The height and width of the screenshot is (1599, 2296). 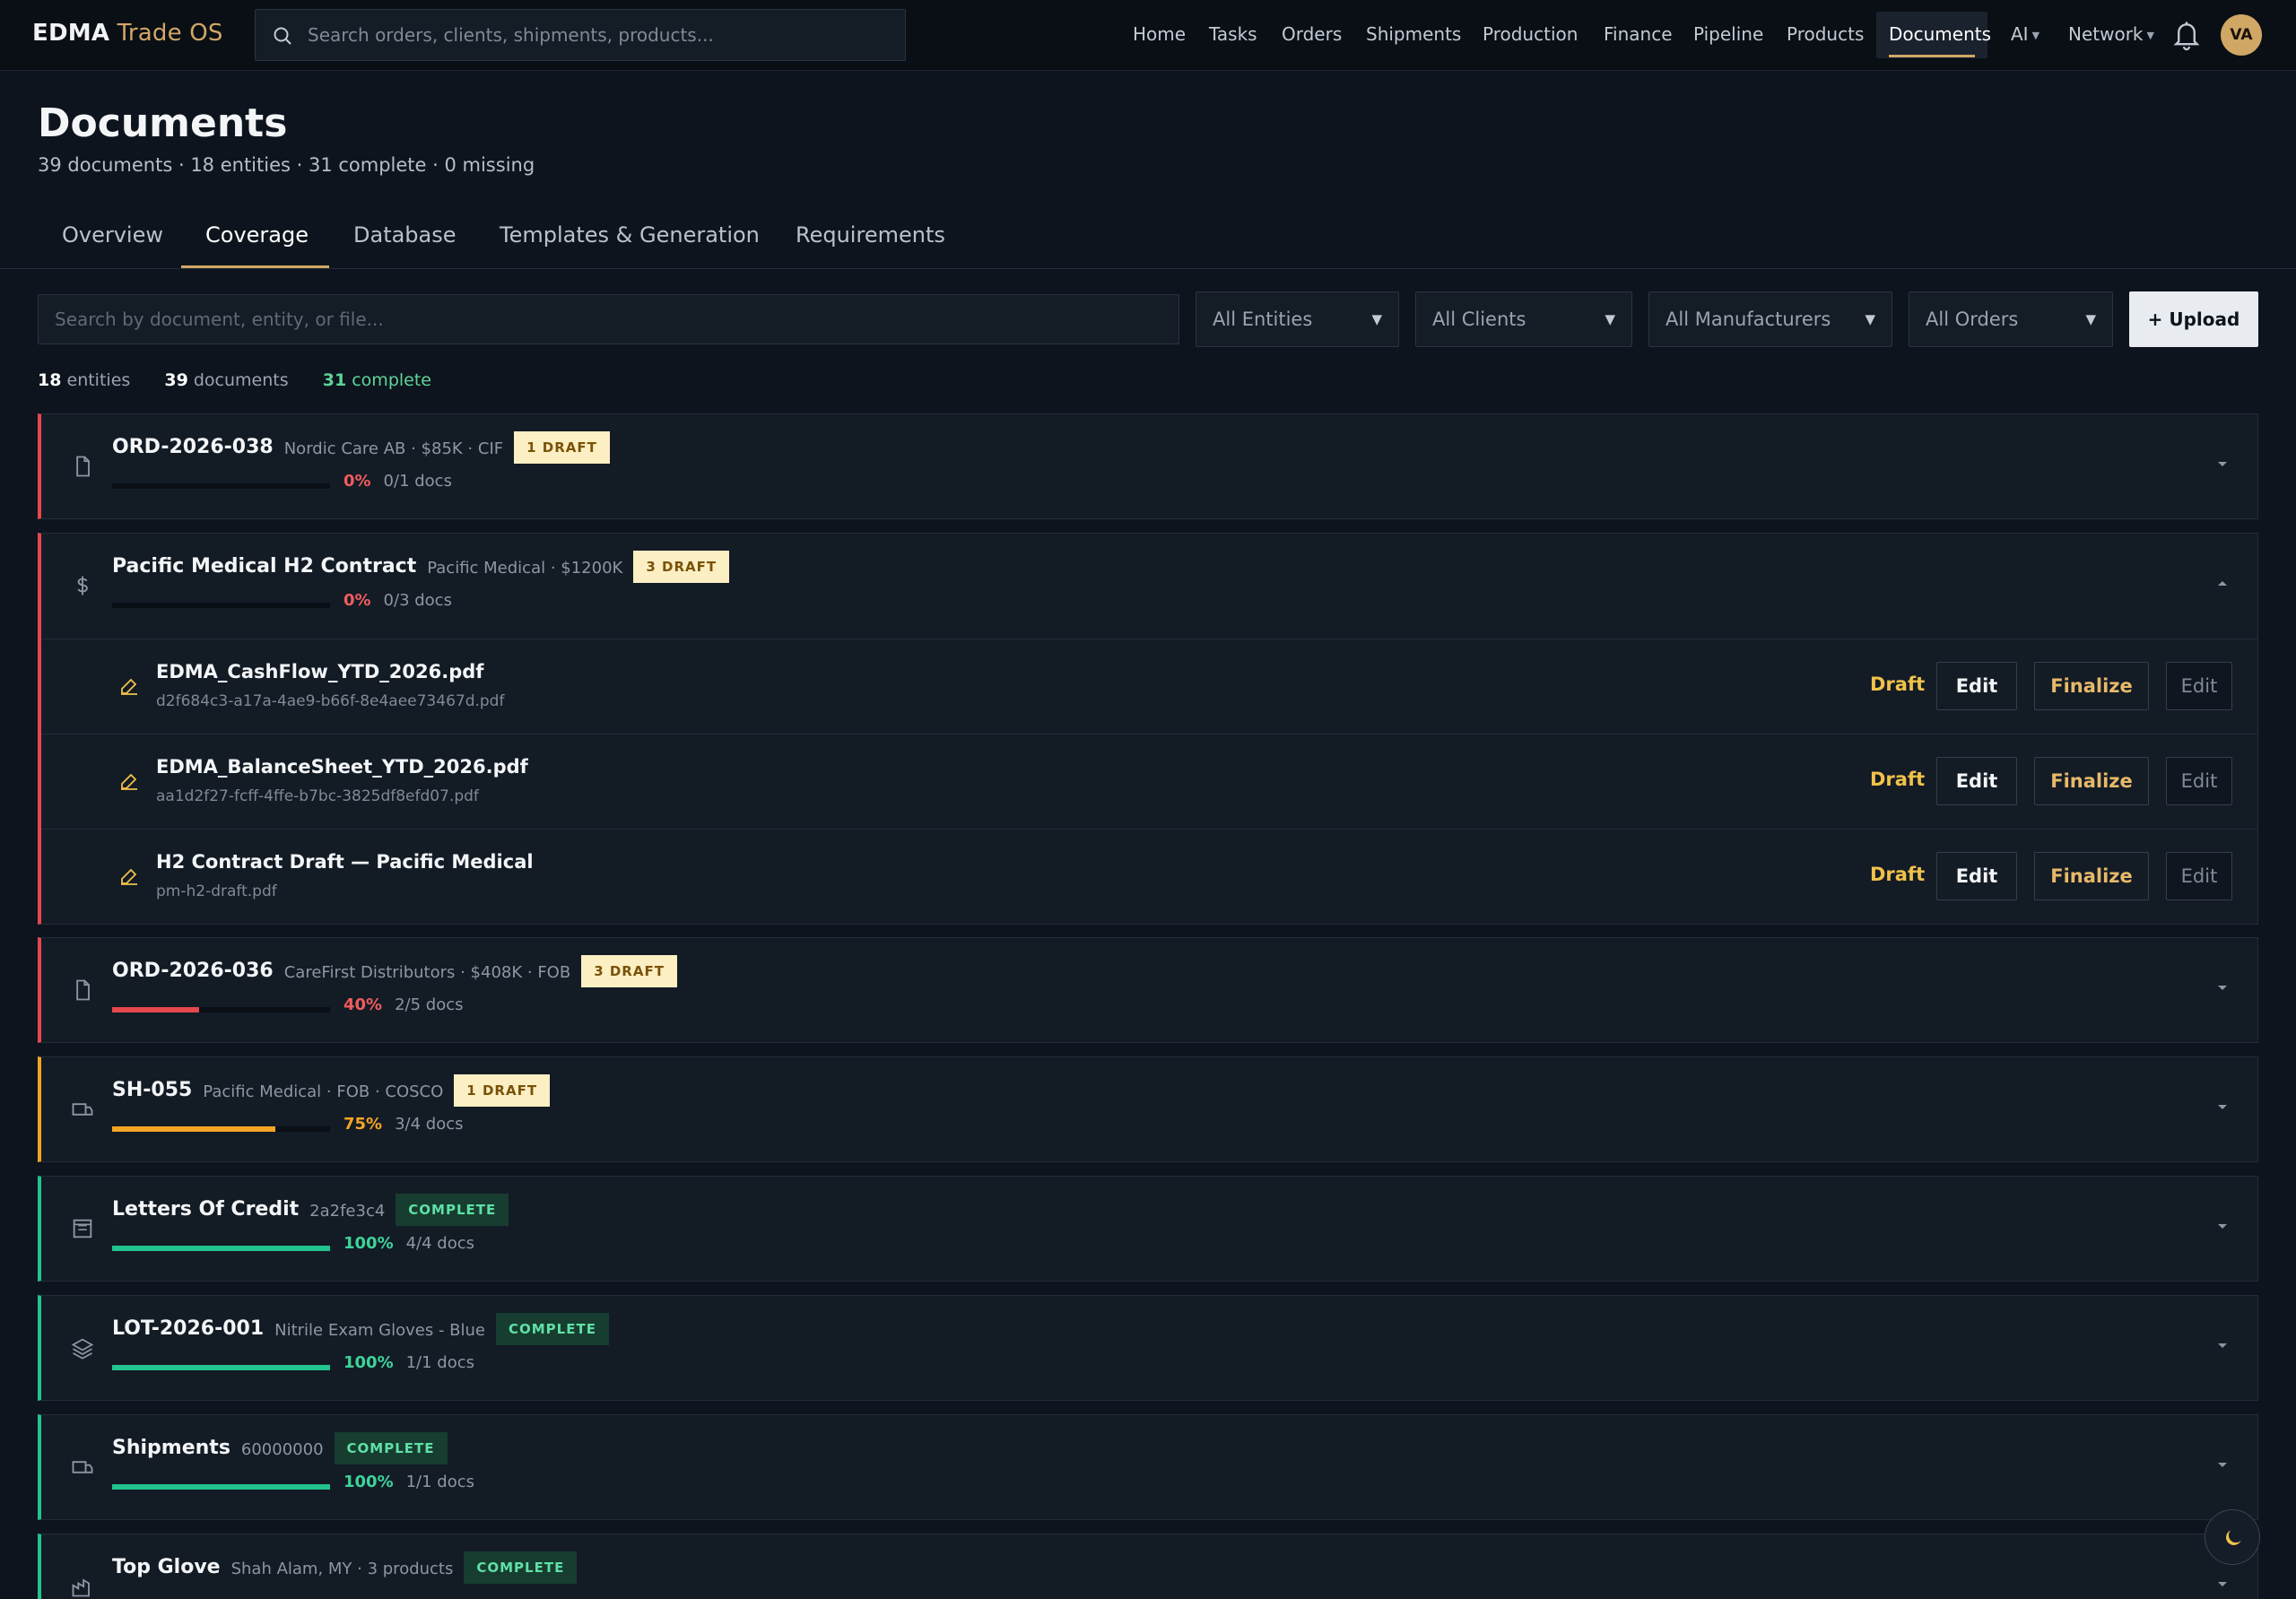 What do you see at coordinates (71, 34) in the screenshot?
I see `brand-name: EDMA` at bounding box center [71, 34].